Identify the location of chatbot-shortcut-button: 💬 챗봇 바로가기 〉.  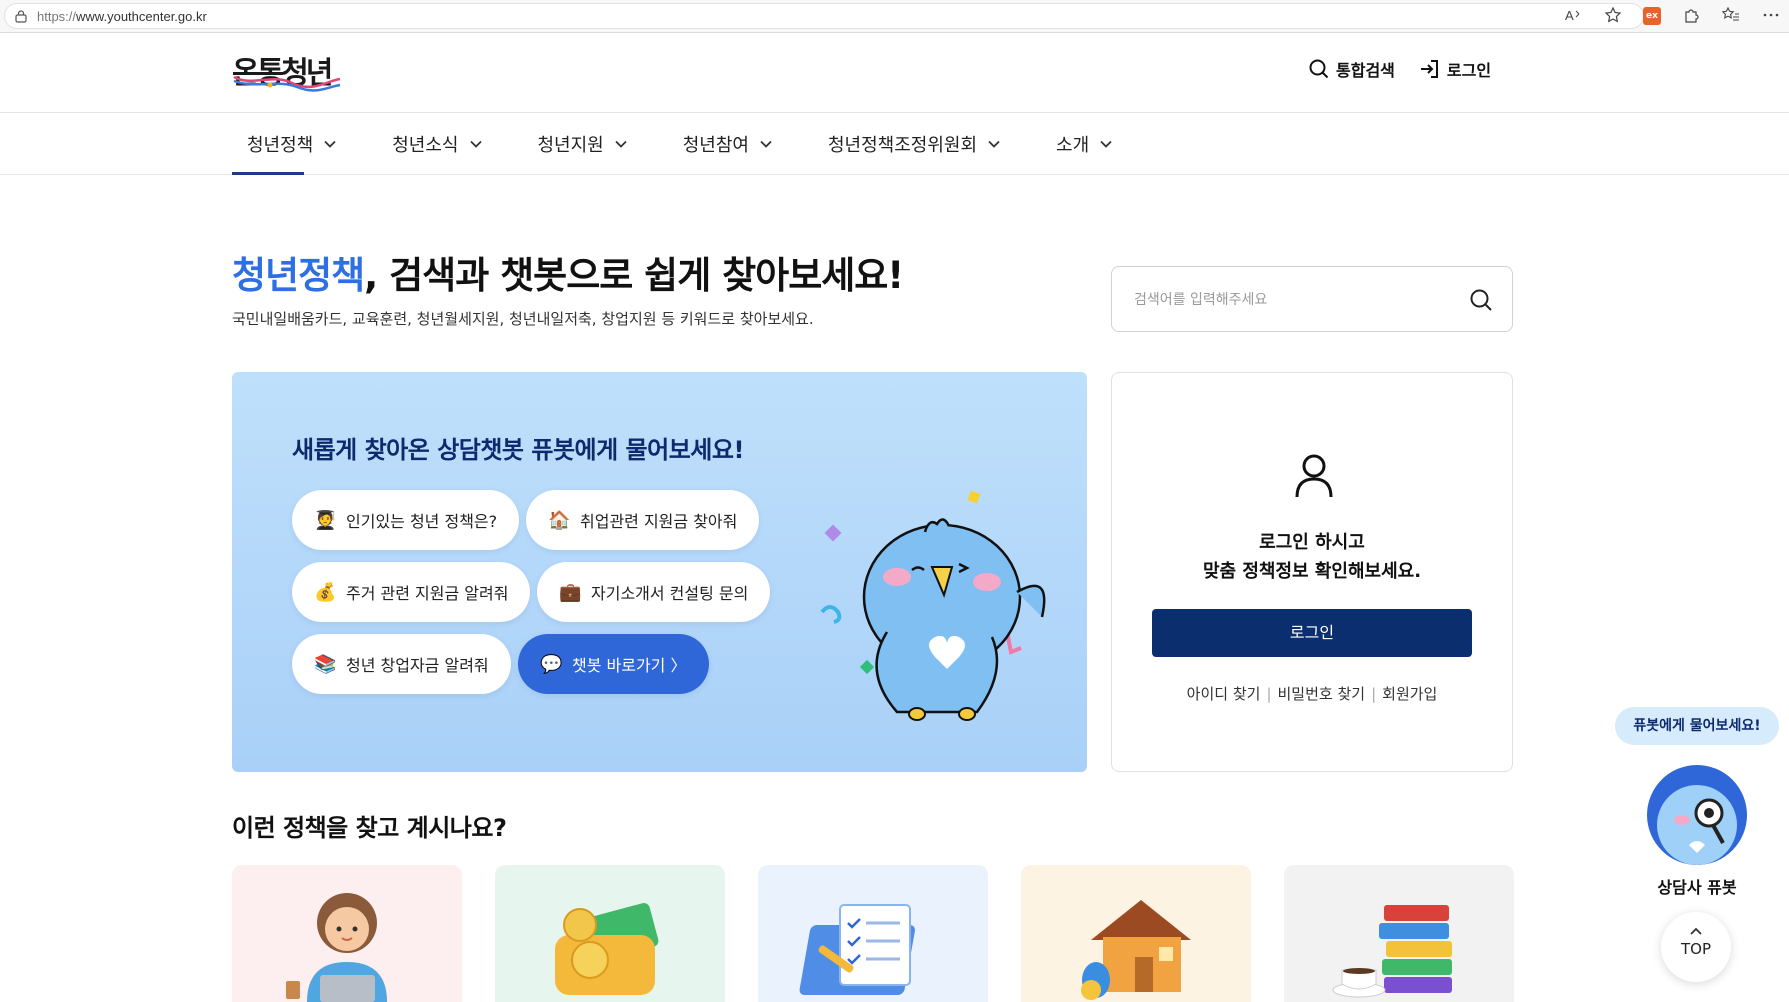
(613, 664).